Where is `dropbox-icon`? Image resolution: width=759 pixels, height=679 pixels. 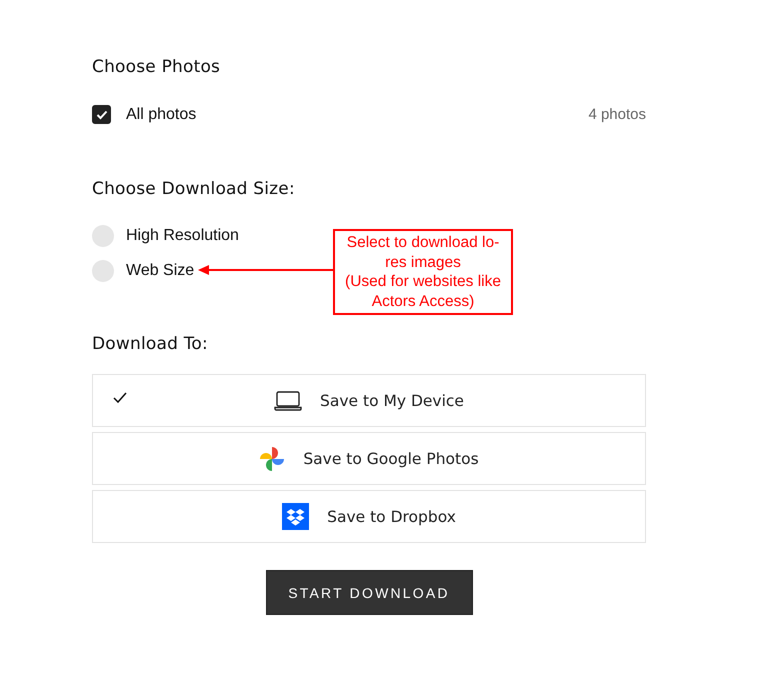 dropbox-icon is located at coordinates (296, 516).